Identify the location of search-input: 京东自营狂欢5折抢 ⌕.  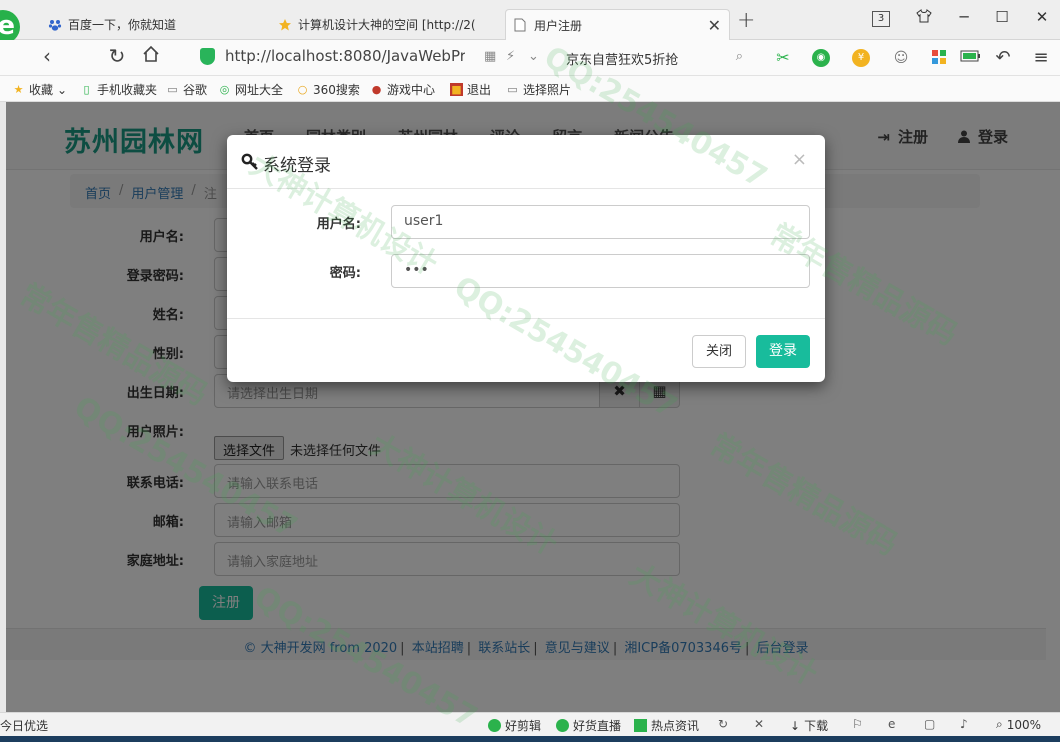
(653, 58).